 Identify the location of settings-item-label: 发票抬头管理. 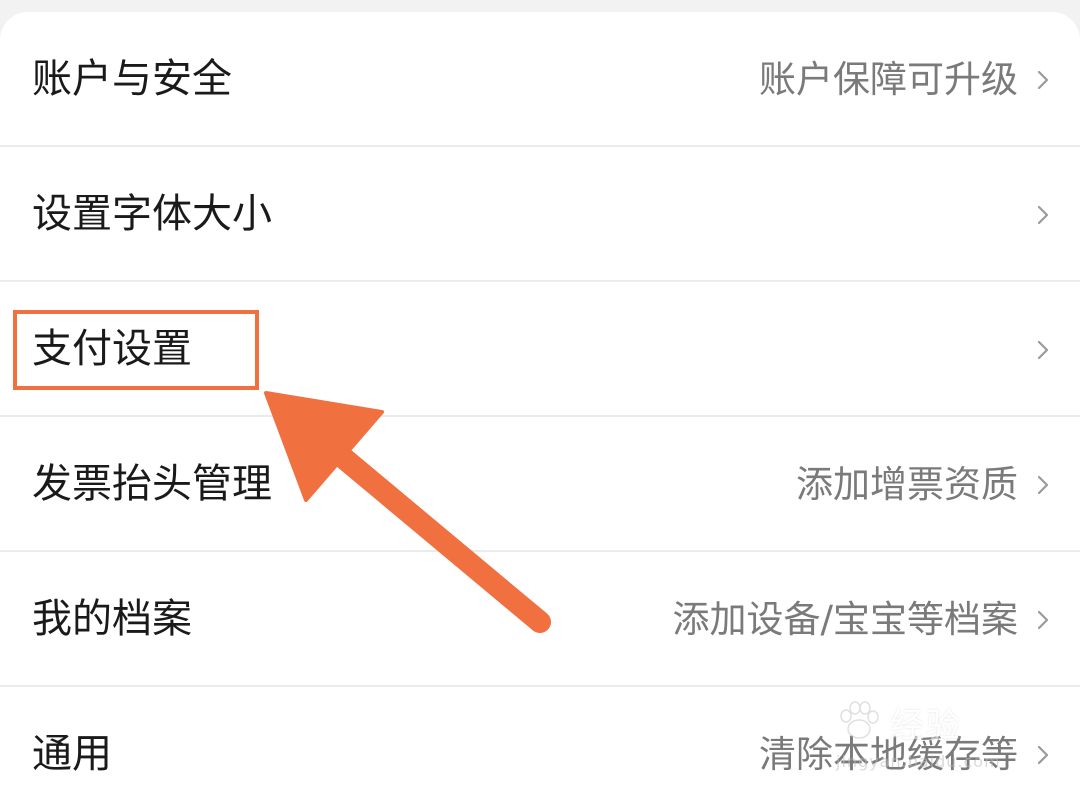
(152, 484).